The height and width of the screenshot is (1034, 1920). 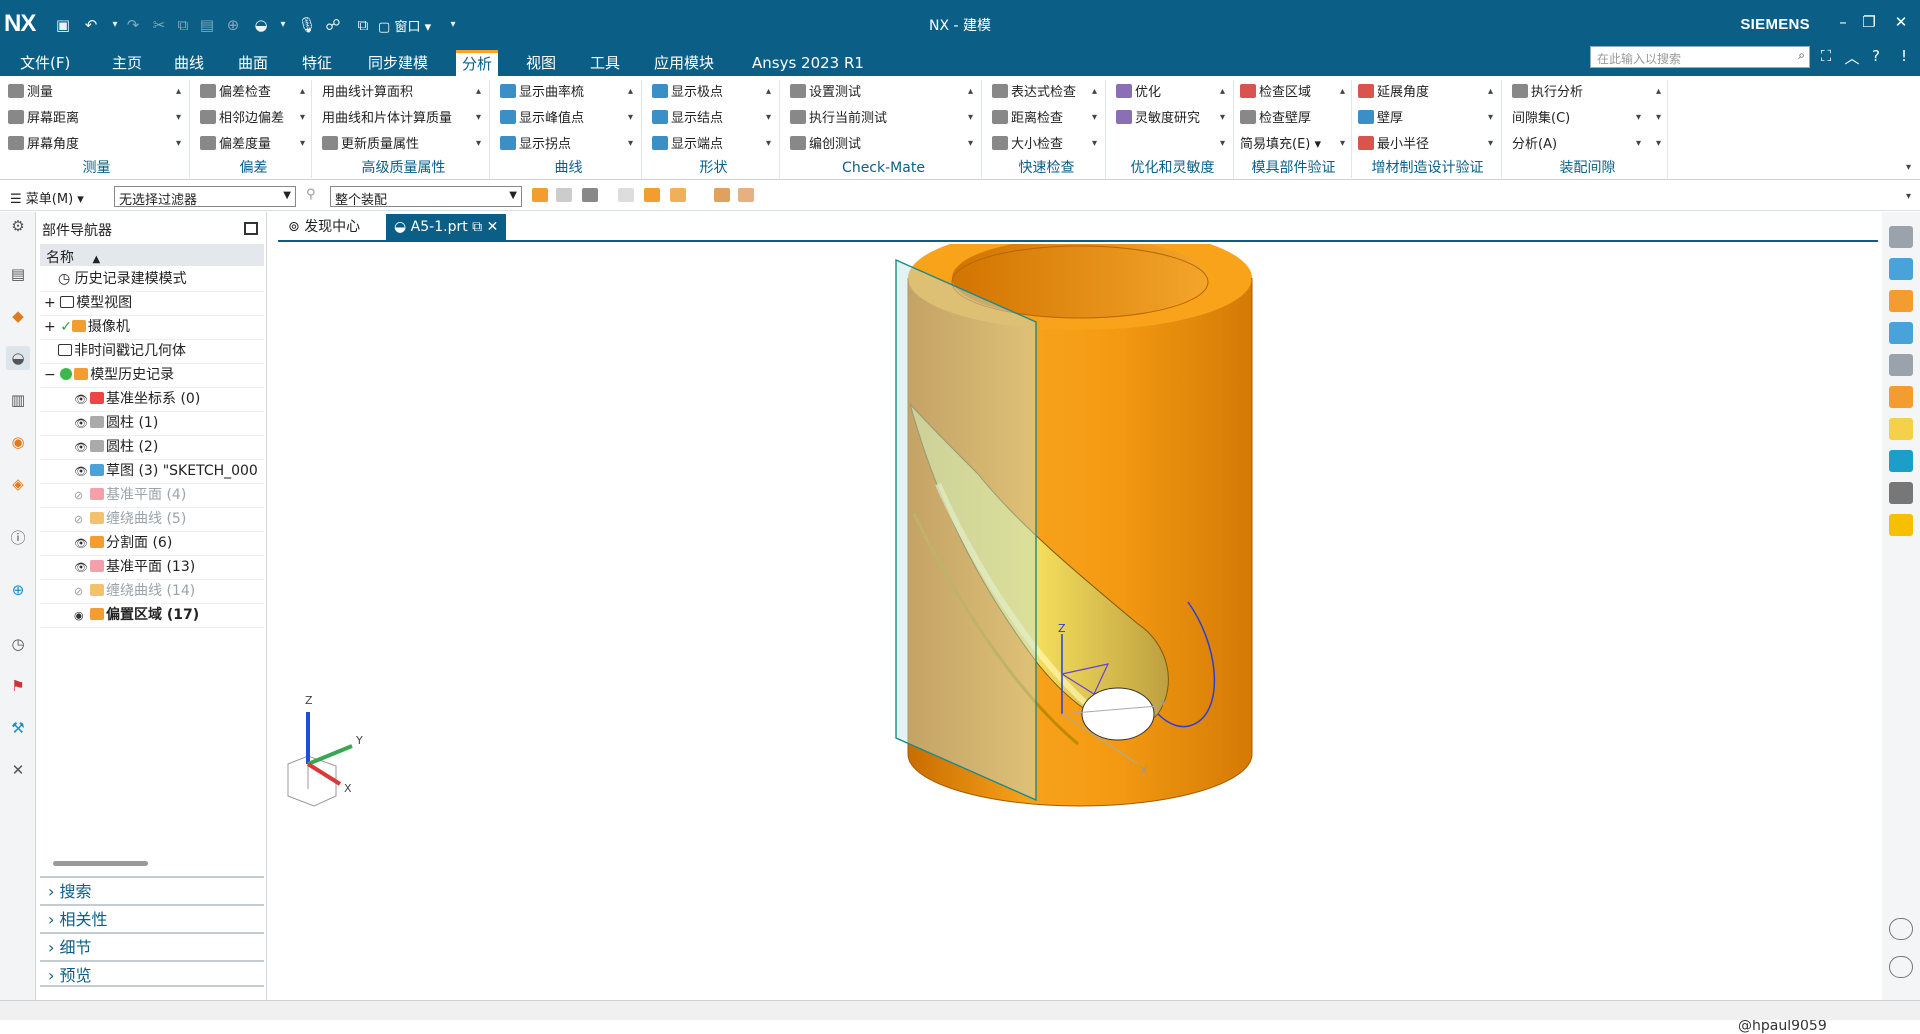 What do you see at coordinates (18, 226) in the screenshot?
I see `settings-icon: ⚙` at bounding box center [18, 226].